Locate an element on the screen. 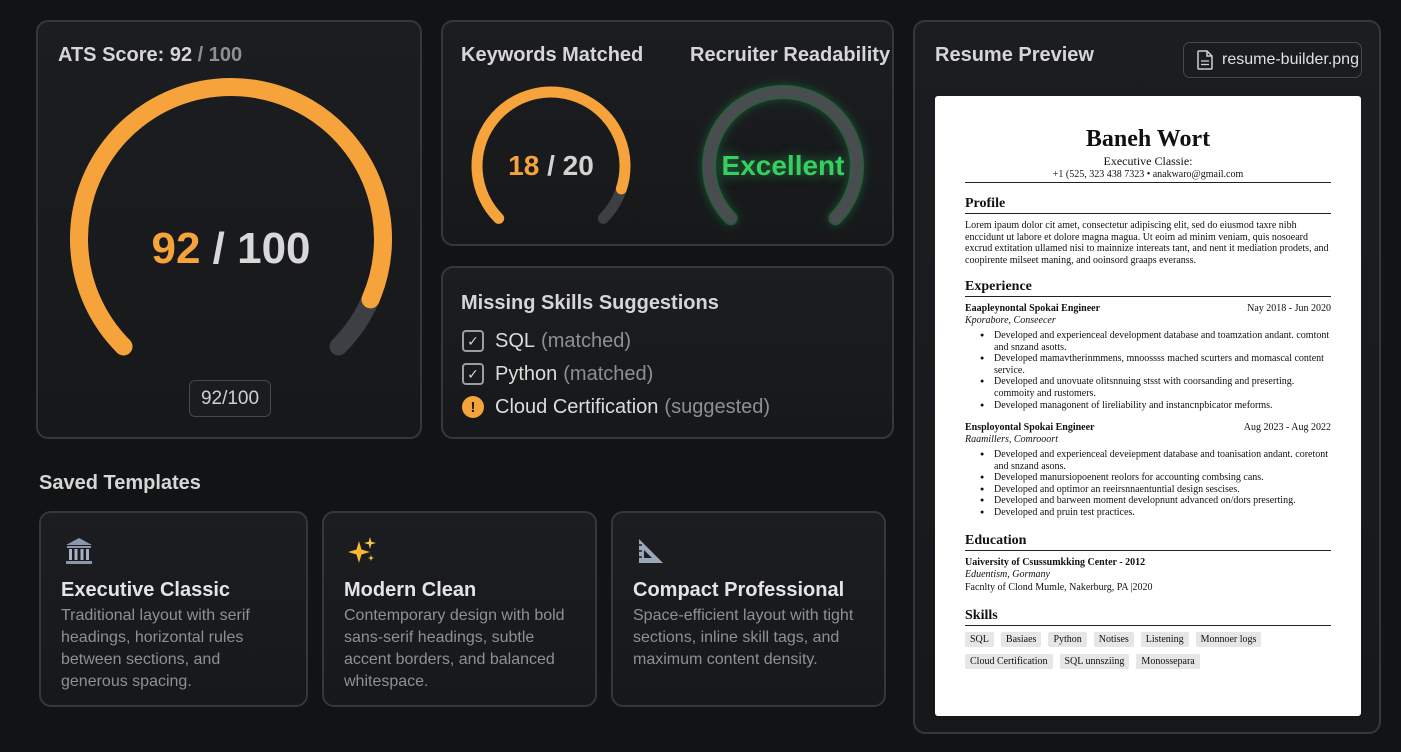 The height and width of the screenshot is (752, 1401). template-name: Modern Clean is located at coordinates (410, 590).